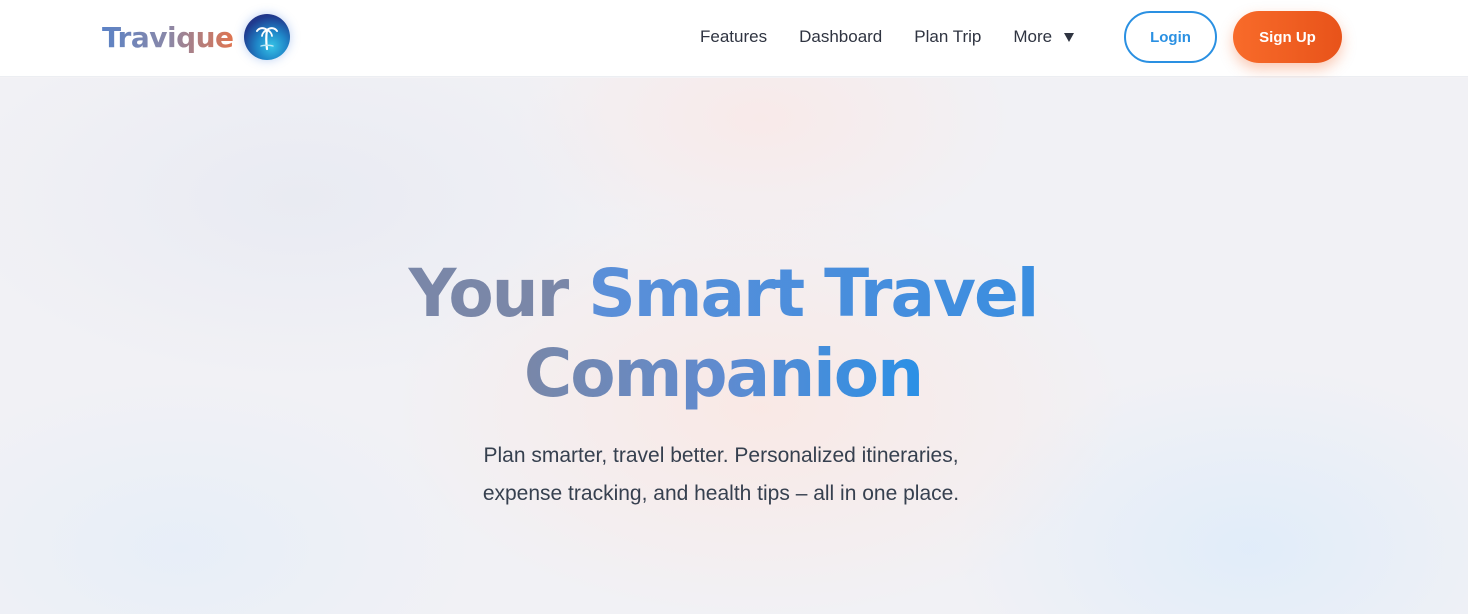 This screenshot has width=1468, height=614. I want to click on hero-title-smart-travel: Smart Travel, so click(813, 293).